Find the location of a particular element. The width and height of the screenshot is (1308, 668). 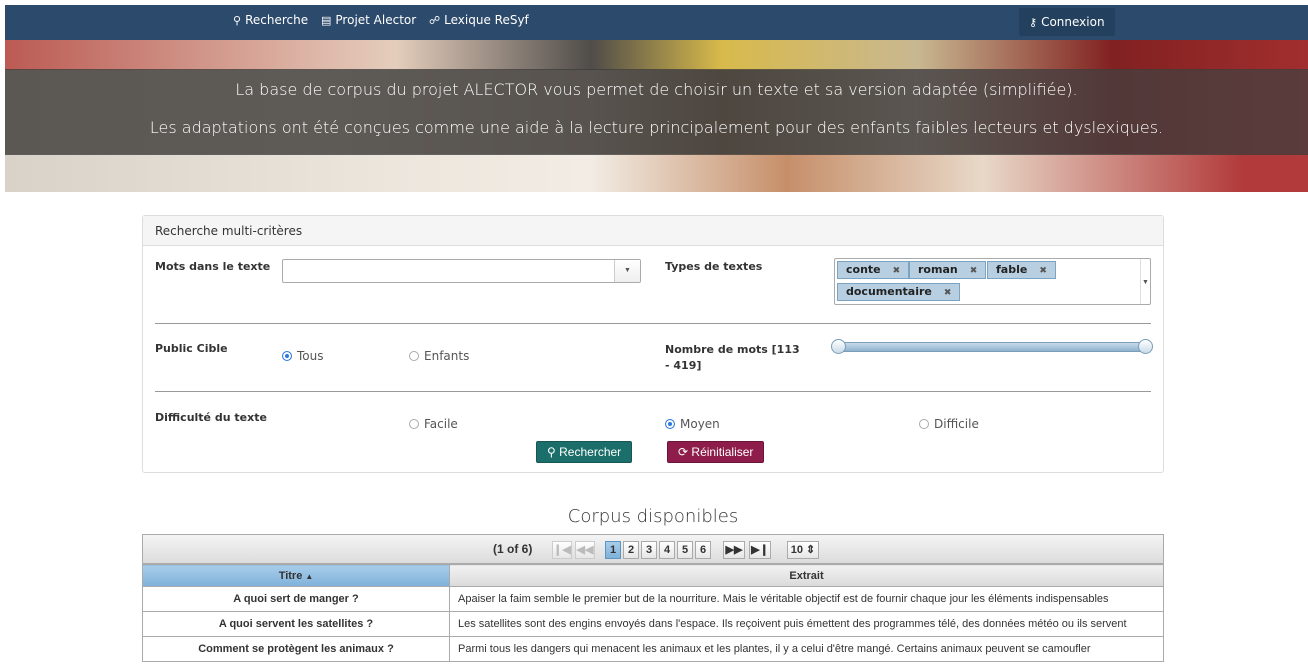

page-5-button: 5 is located at coordinates (685, 550).